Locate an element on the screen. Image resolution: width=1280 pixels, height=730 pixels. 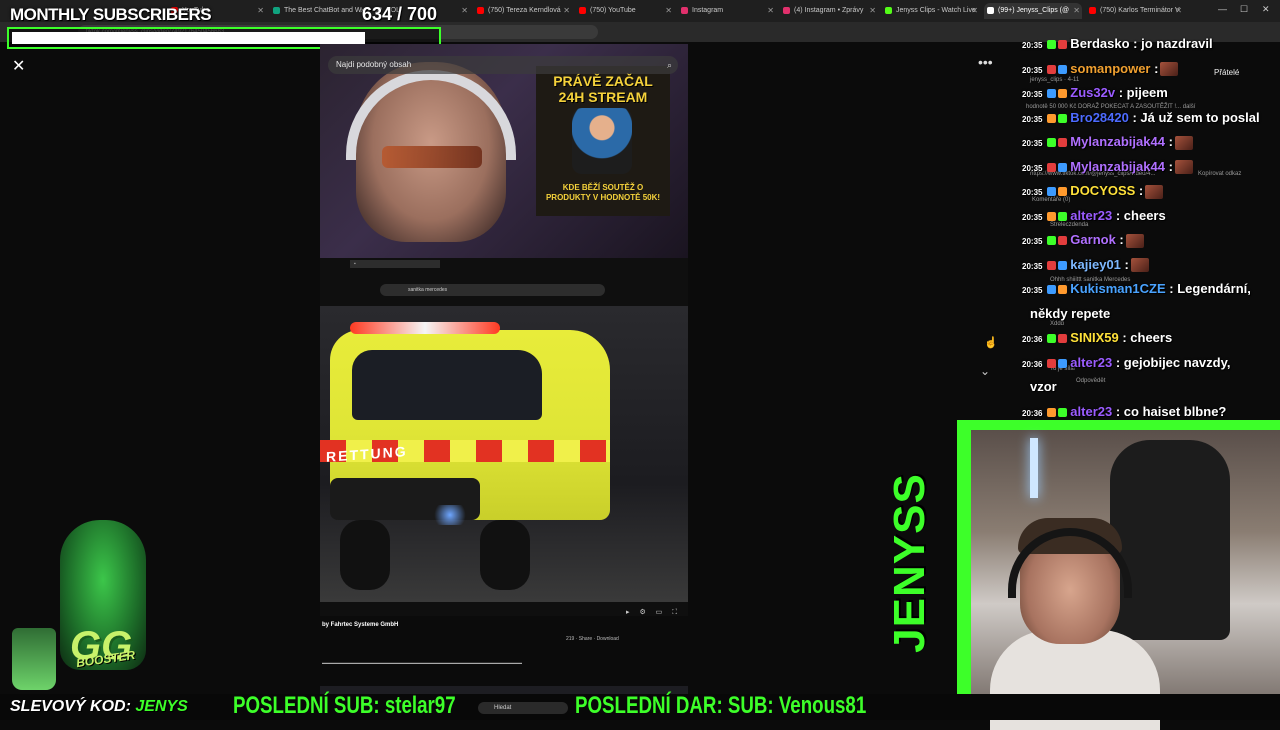
tab-label: The Best ChatBot and W is located at coordinates (323, 10).